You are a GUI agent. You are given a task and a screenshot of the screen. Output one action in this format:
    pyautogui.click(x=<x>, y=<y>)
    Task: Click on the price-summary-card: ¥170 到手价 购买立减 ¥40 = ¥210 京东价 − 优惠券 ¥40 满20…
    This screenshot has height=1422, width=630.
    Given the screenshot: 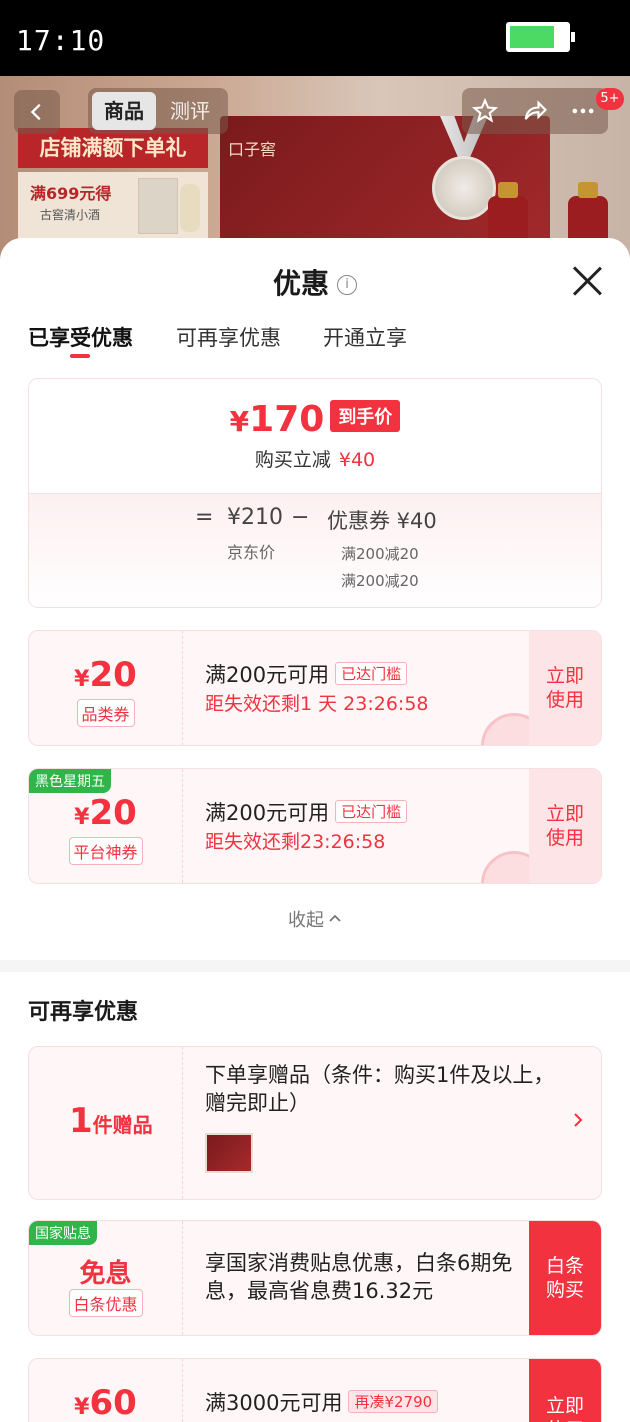 What is the action you would take?
    pyautogui.click(x=315, y=493)
    